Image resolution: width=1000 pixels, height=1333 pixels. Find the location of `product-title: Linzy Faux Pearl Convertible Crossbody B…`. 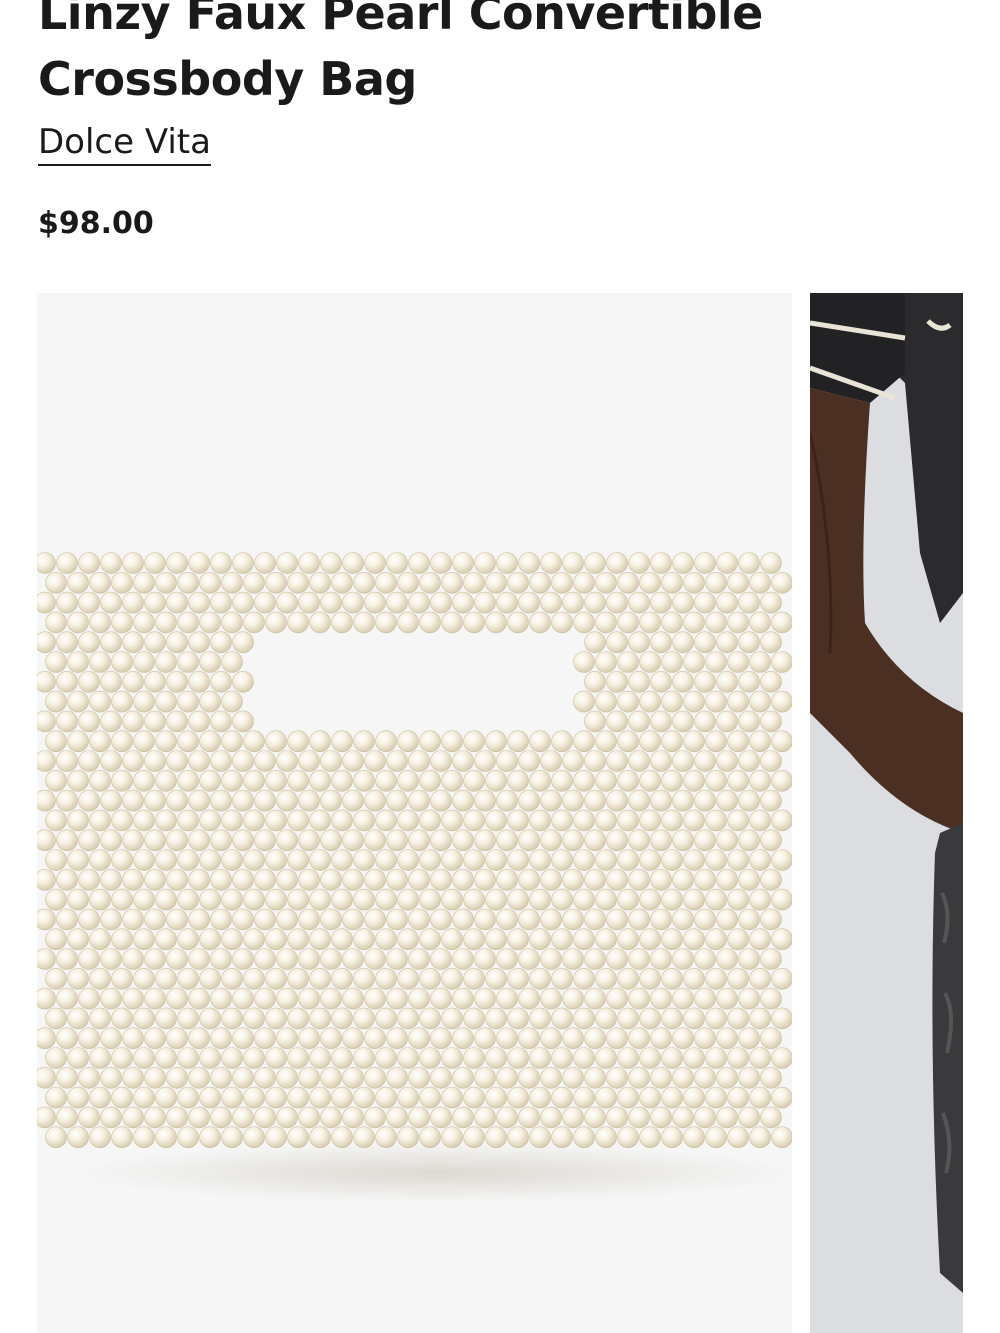

product-title: Linzy Faux Pearl Convertible Crossbody B… is located at coordinates (400, 53).